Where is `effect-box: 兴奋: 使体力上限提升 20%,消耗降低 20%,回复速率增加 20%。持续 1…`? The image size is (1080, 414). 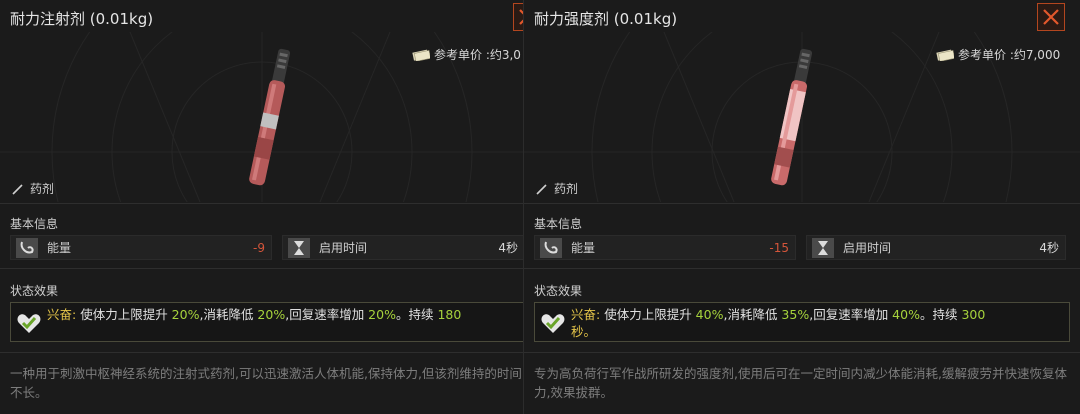
effect-box: 兴奋: 使体力上限提升 20%,消耗降低 20%,回复速率增加 20%。持续 1… is located at coordinates (266, 322).